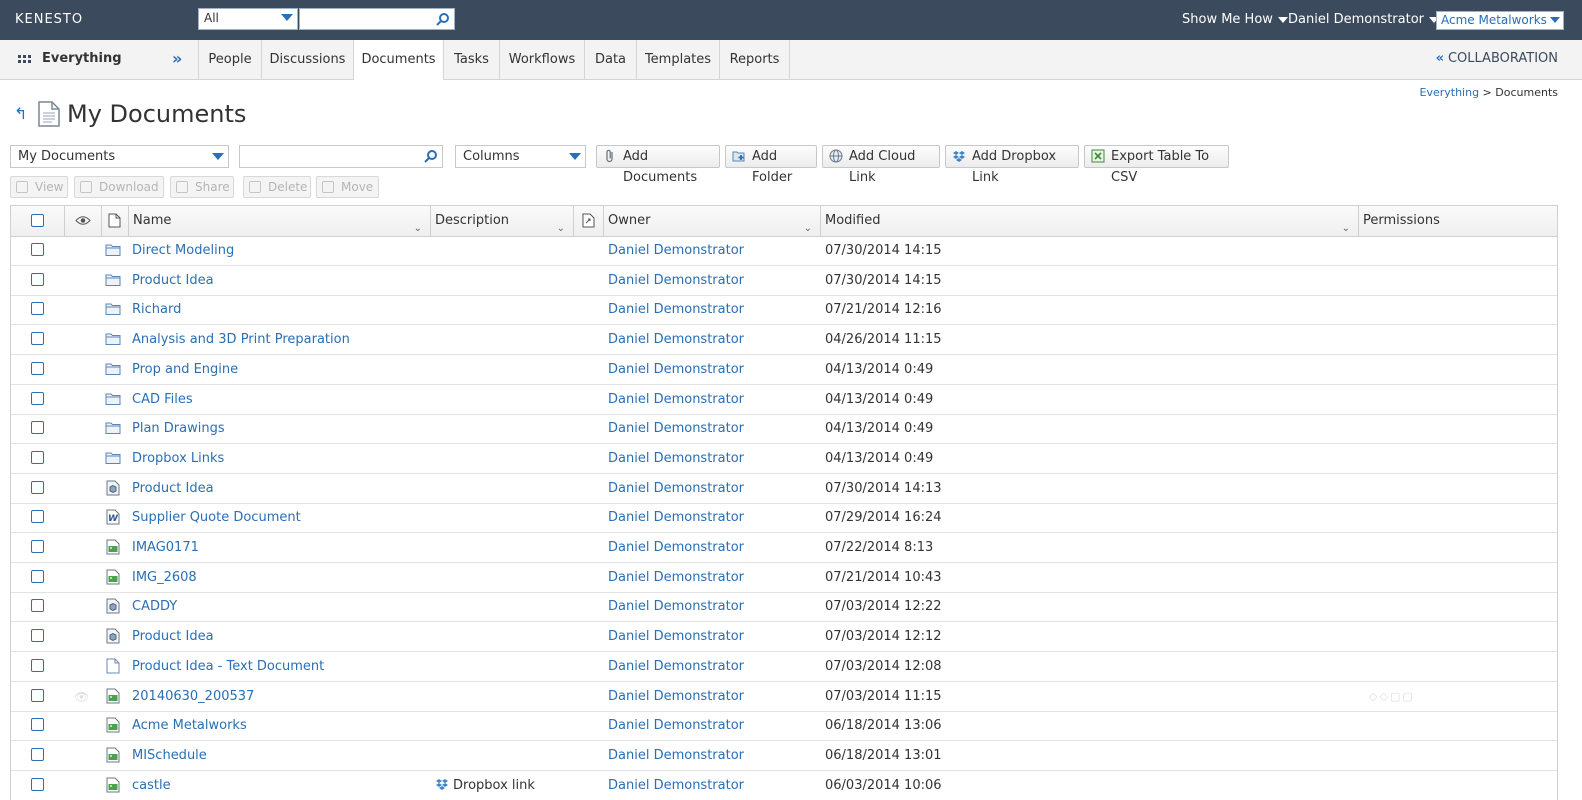  Describe the element at coordinates (241, 339) in the screenshot. I see `row-name-link: Analysis and 3D Print Preparation` at that location.